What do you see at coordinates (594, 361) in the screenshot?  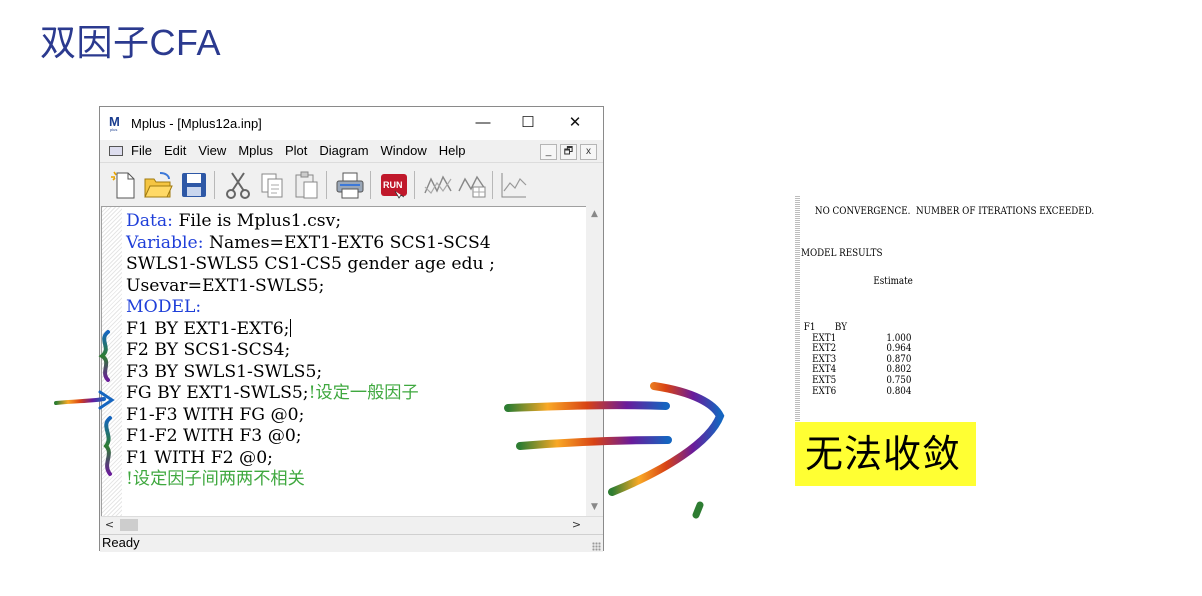 I see `vertical-scrollbar: ▲ ▼` at bounding box center [594, 361].